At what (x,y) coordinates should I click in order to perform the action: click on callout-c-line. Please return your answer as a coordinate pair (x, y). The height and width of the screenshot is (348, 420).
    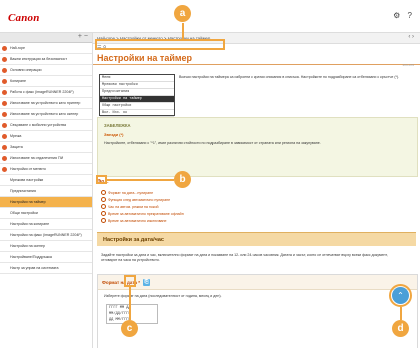
    Looking at the image, I should click on (130, 303).